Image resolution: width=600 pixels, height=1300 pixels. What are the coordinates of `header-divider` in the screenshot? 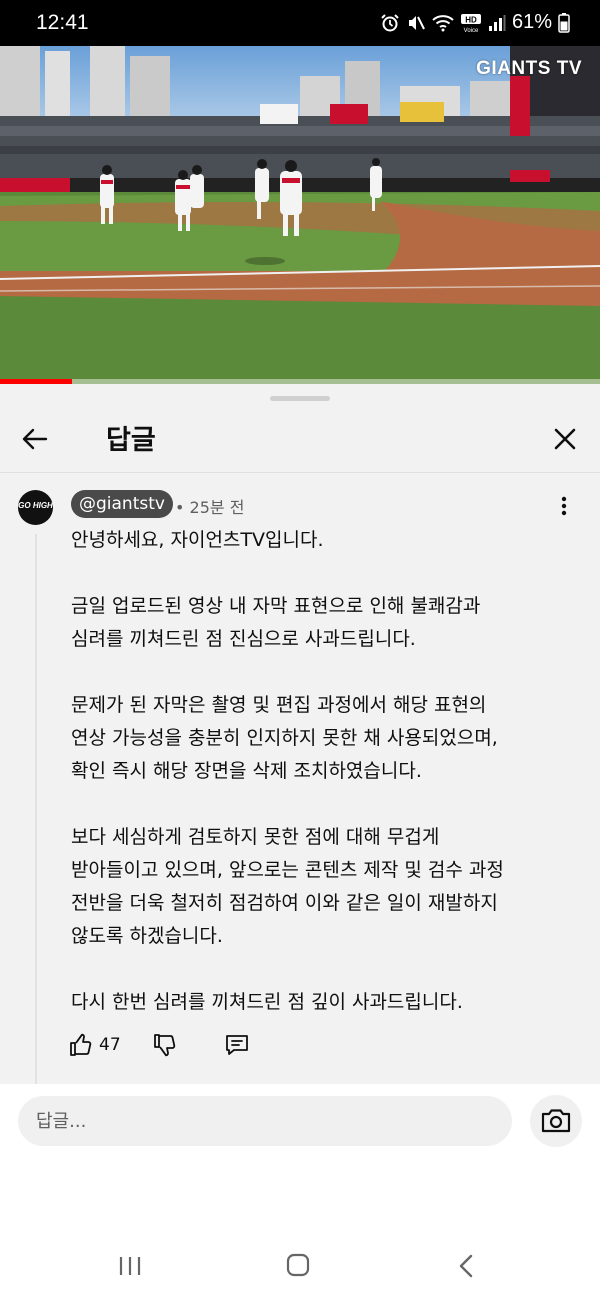 It's located at (300, 472).